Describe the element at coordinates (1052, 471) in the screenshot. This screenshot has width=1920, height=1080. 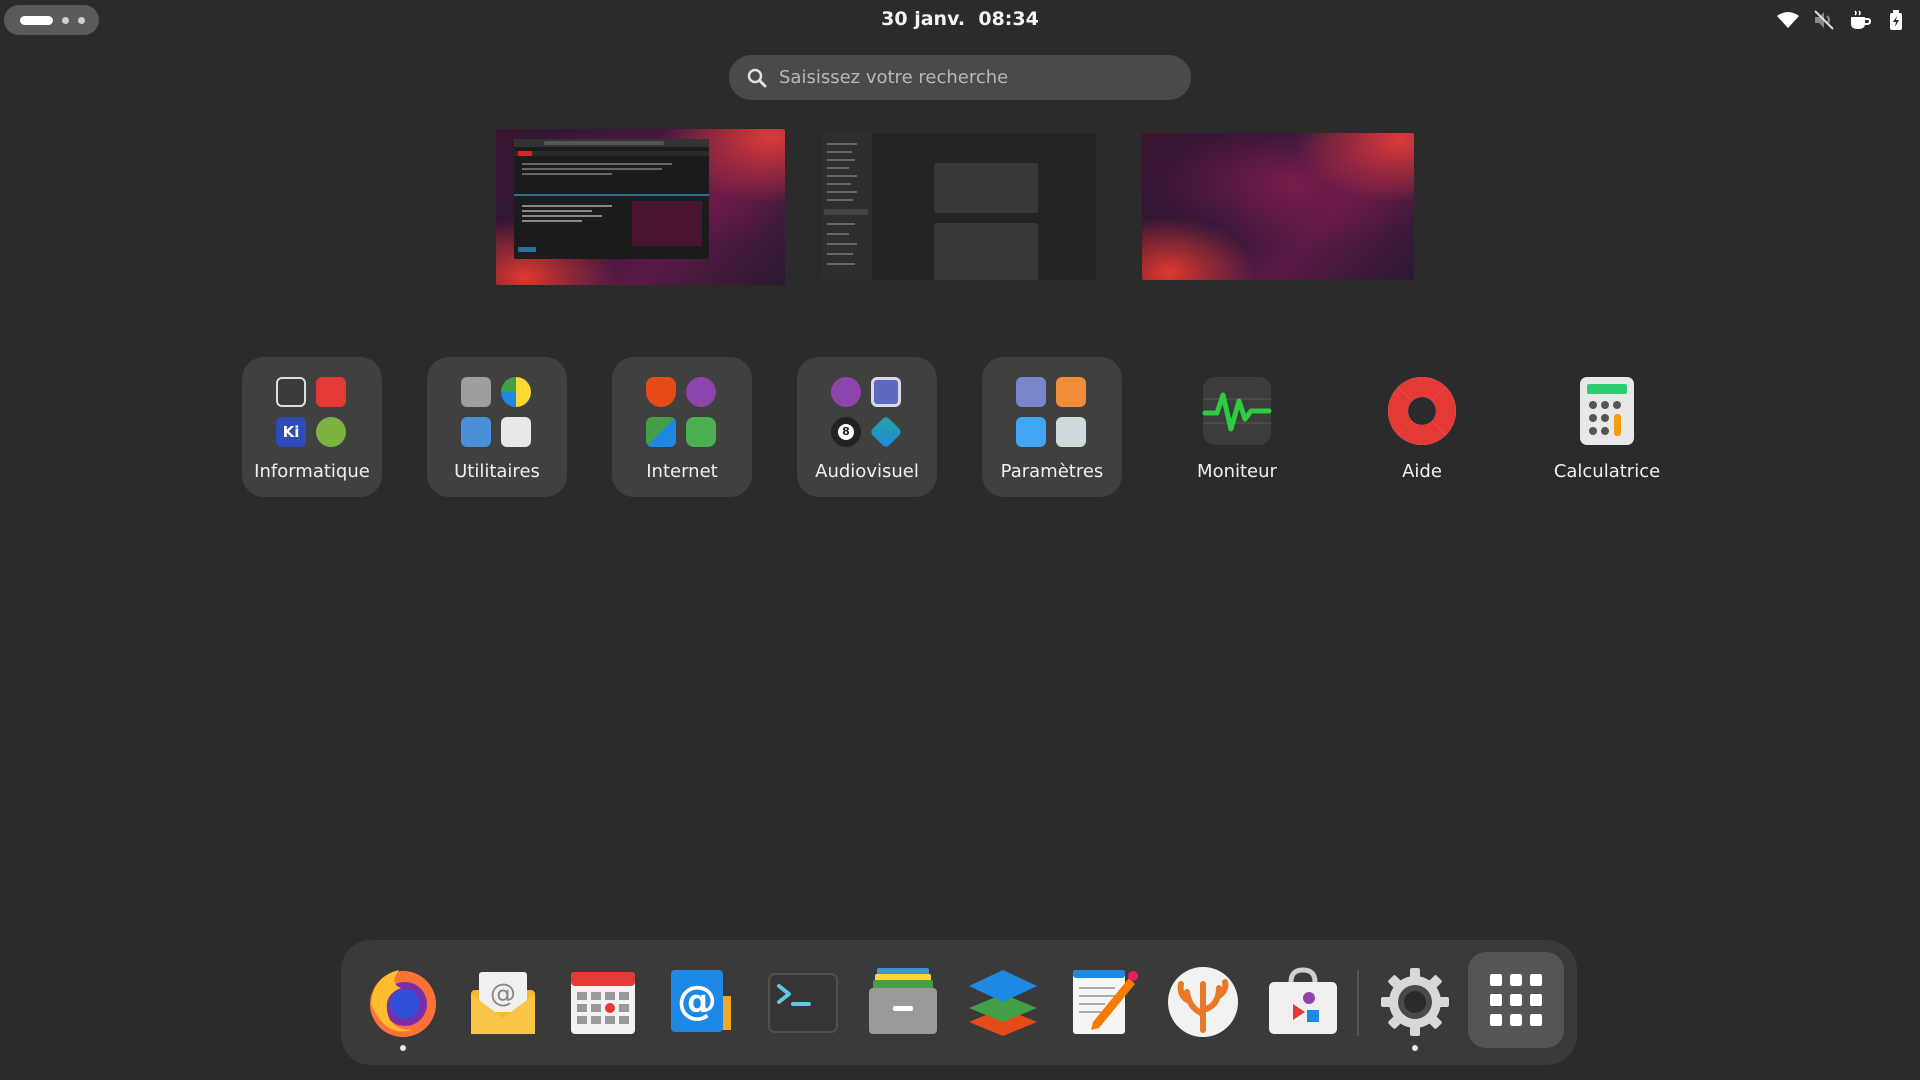
I see `folder-label: Paramètres` at that location.